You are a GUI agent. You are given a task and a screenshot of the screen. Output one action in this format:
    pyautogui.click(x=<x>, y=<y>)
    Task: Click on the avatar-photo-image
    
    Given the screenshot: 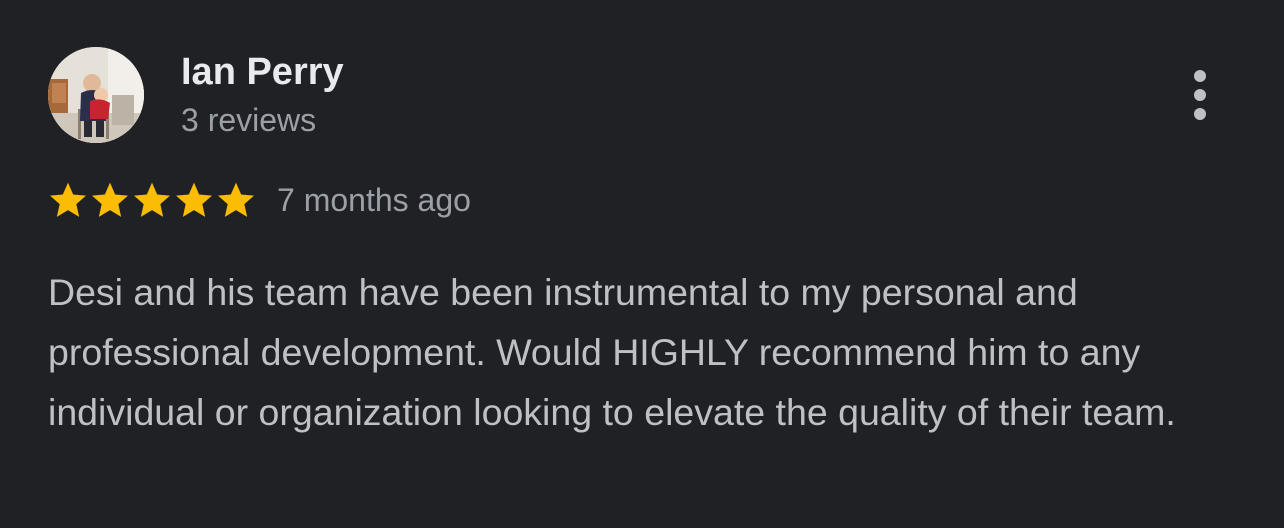 What is the action you would take?
    pyautogui.click(x=96, y=95)
    